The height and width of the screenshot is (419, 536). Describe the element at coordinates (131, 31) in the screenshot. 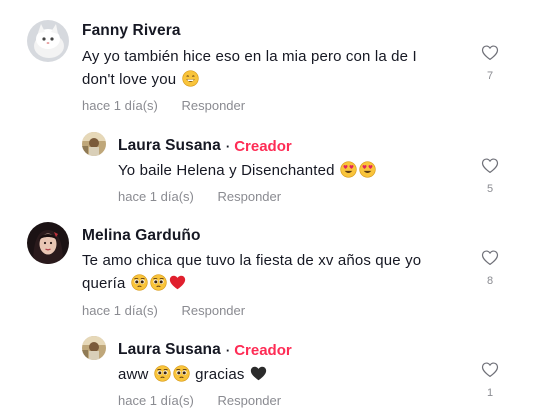

I see `comment-author: Fanny Rivera` at that location.